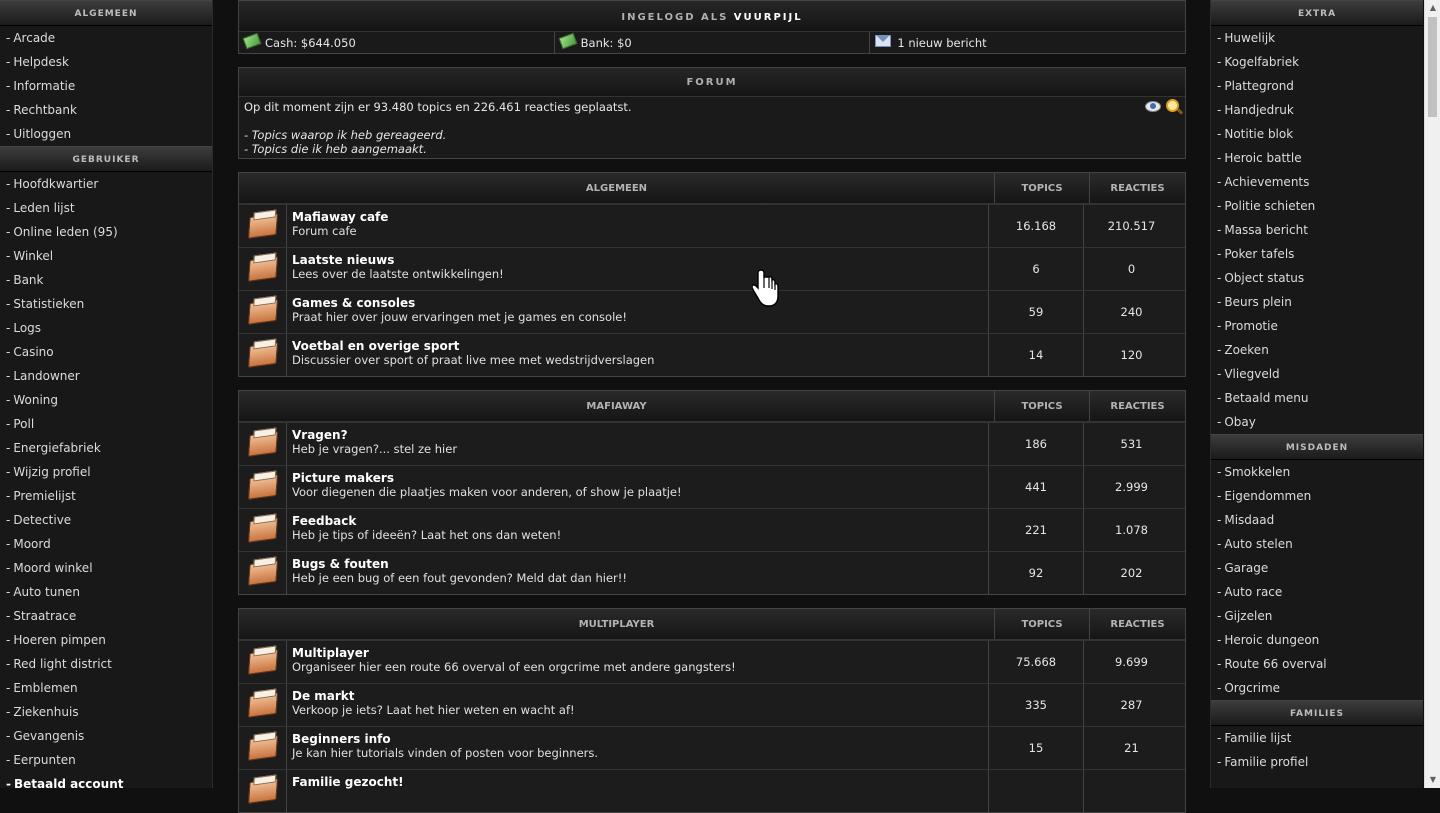 This screenshot has width=1440, height=813. Describe the element at coordinates (1317, 422) in the screenshot. I see `sidebar-item-obay: - Obay` at that location.